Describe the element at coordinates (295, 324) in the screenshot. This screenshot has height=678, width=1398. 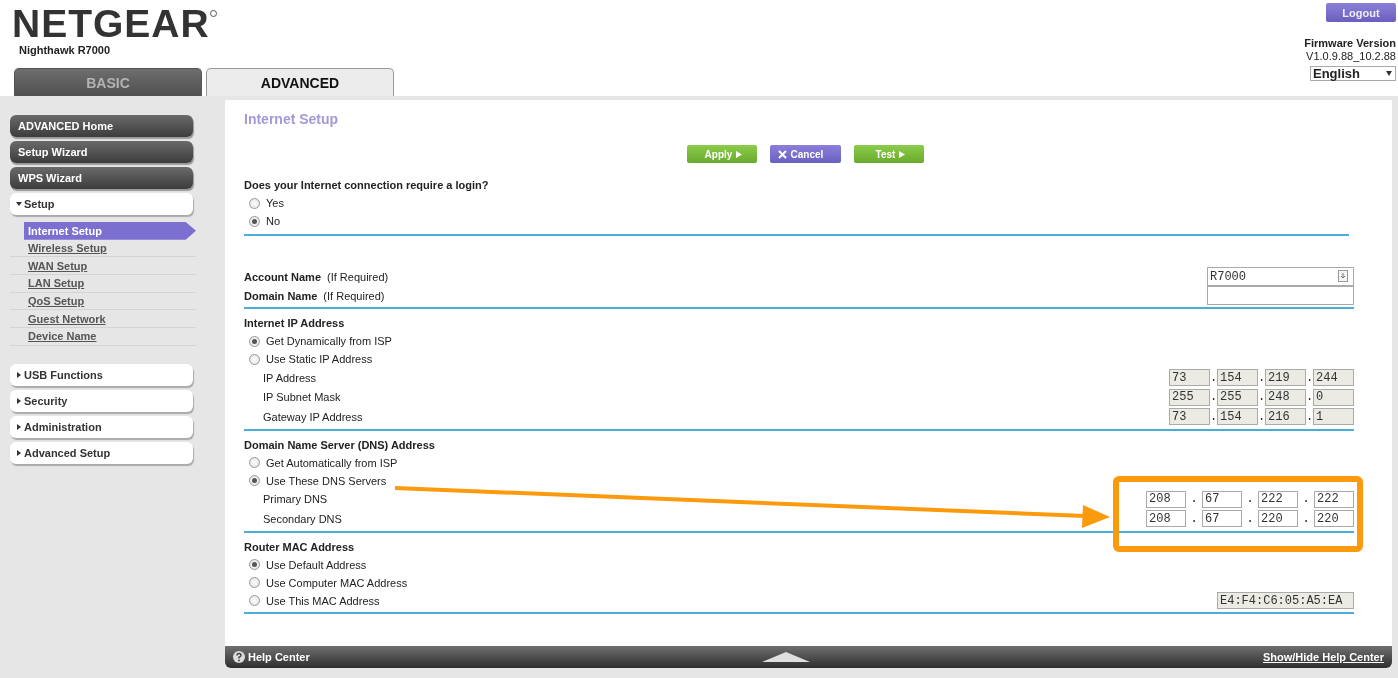
I see `section-heading: Internet IP Address` at that location.